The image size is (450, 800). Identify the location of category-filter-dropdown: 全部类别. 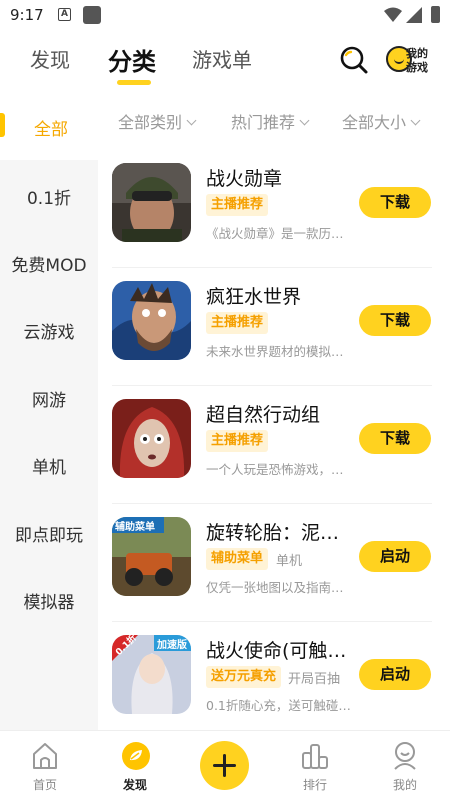
(157, 121).